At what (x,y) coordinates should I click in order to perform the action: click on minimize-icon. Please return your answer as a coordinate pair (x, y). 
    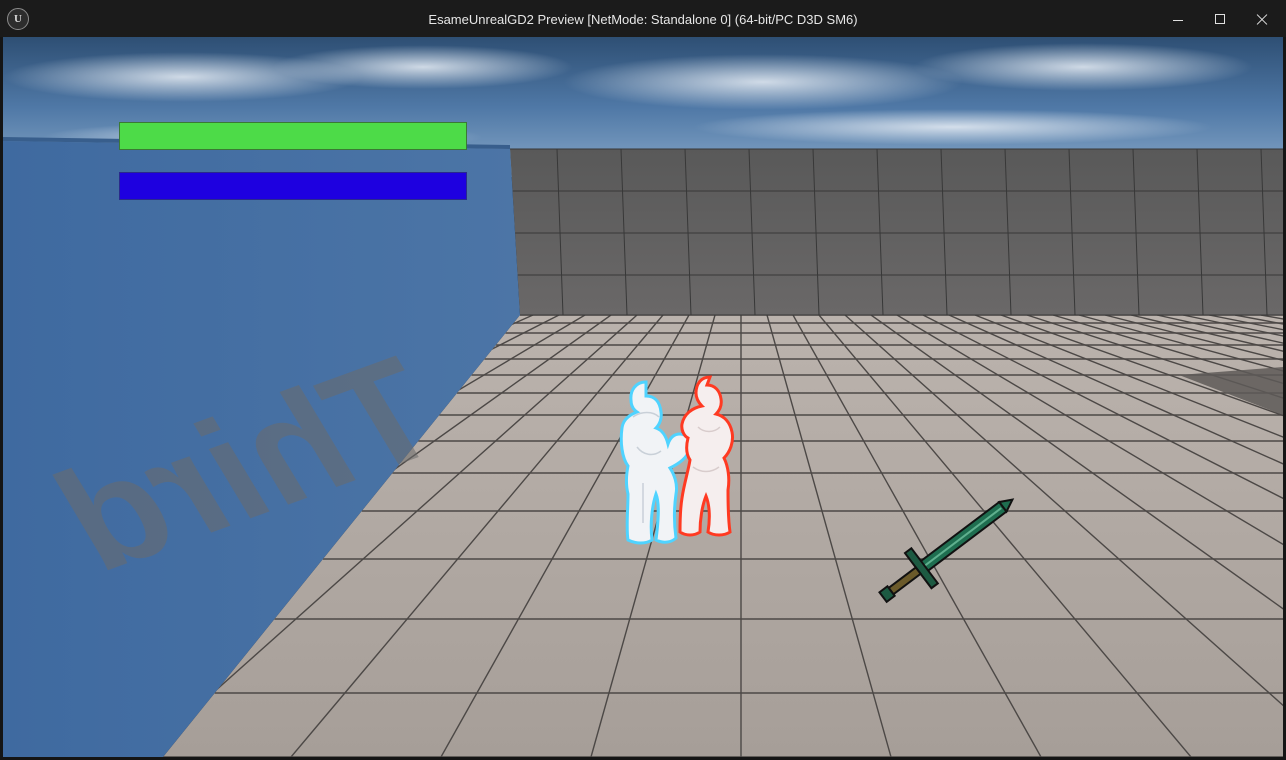
    Looking at the image, I should click on (1178, 20).